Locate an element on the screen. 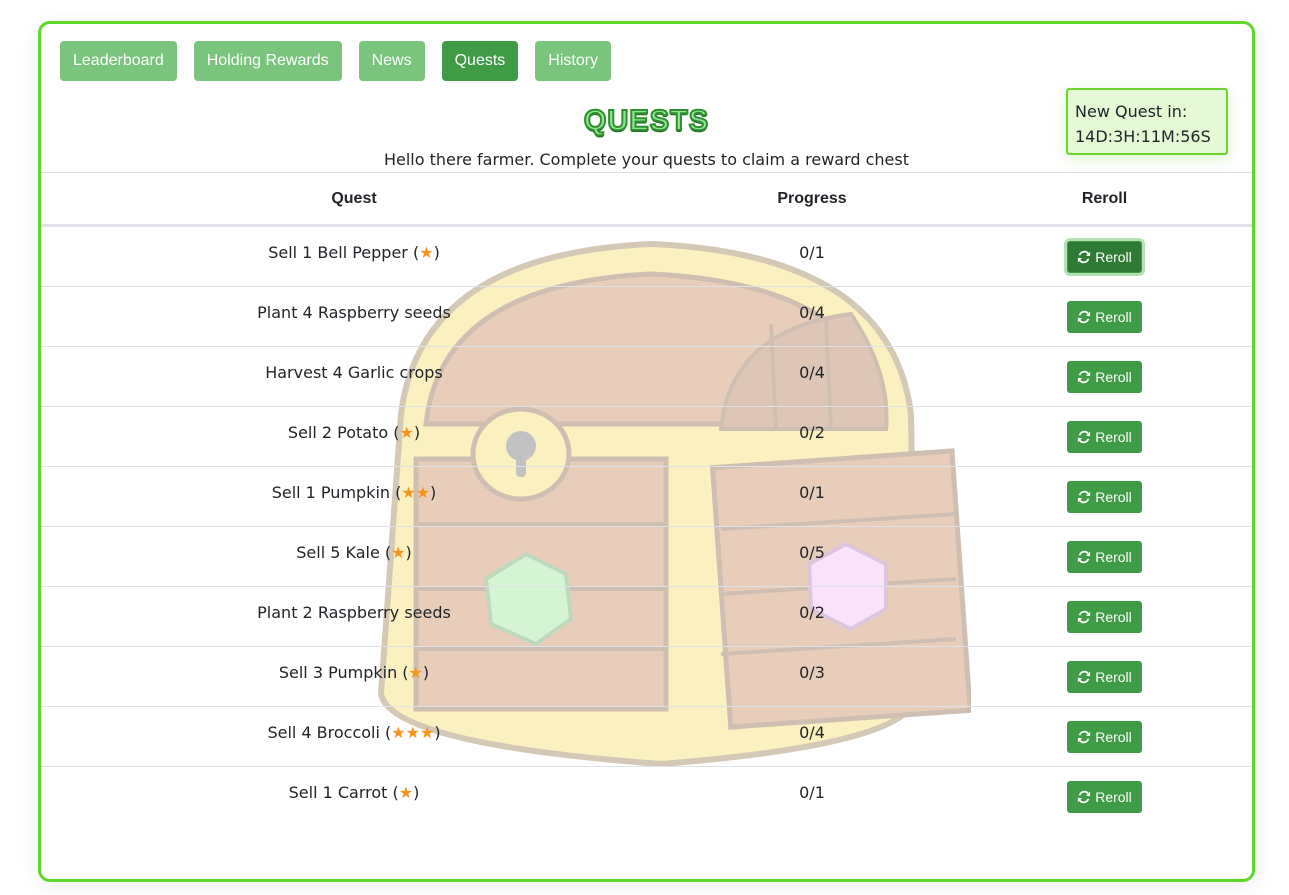 The image size is (1289, 895). quest-cell: Harvest 4 Garlic crops is located at coordinates (354, 376).